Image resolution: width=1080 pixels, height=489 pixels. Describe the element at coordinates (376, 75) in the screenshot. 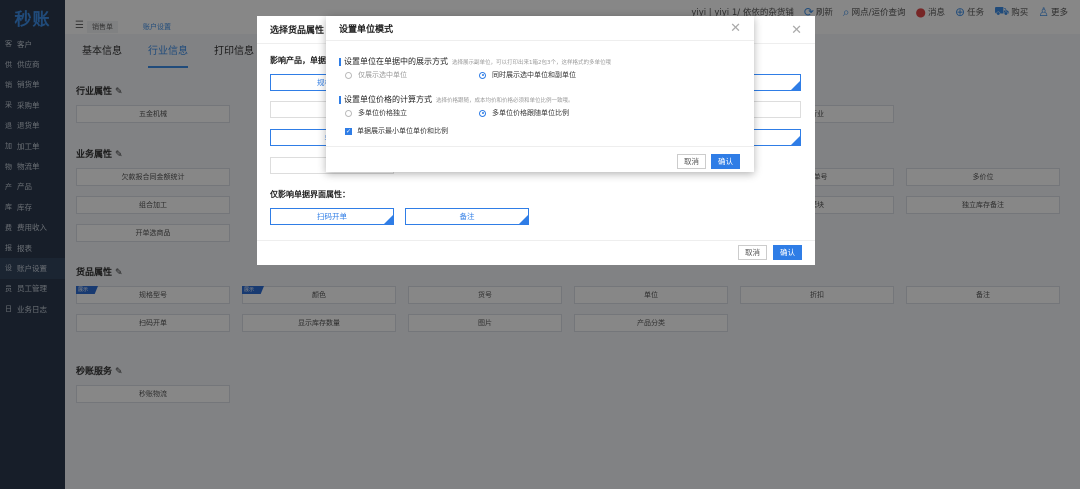

I see `radio-only-selected-unit: 仅展示选中单位` at that location.